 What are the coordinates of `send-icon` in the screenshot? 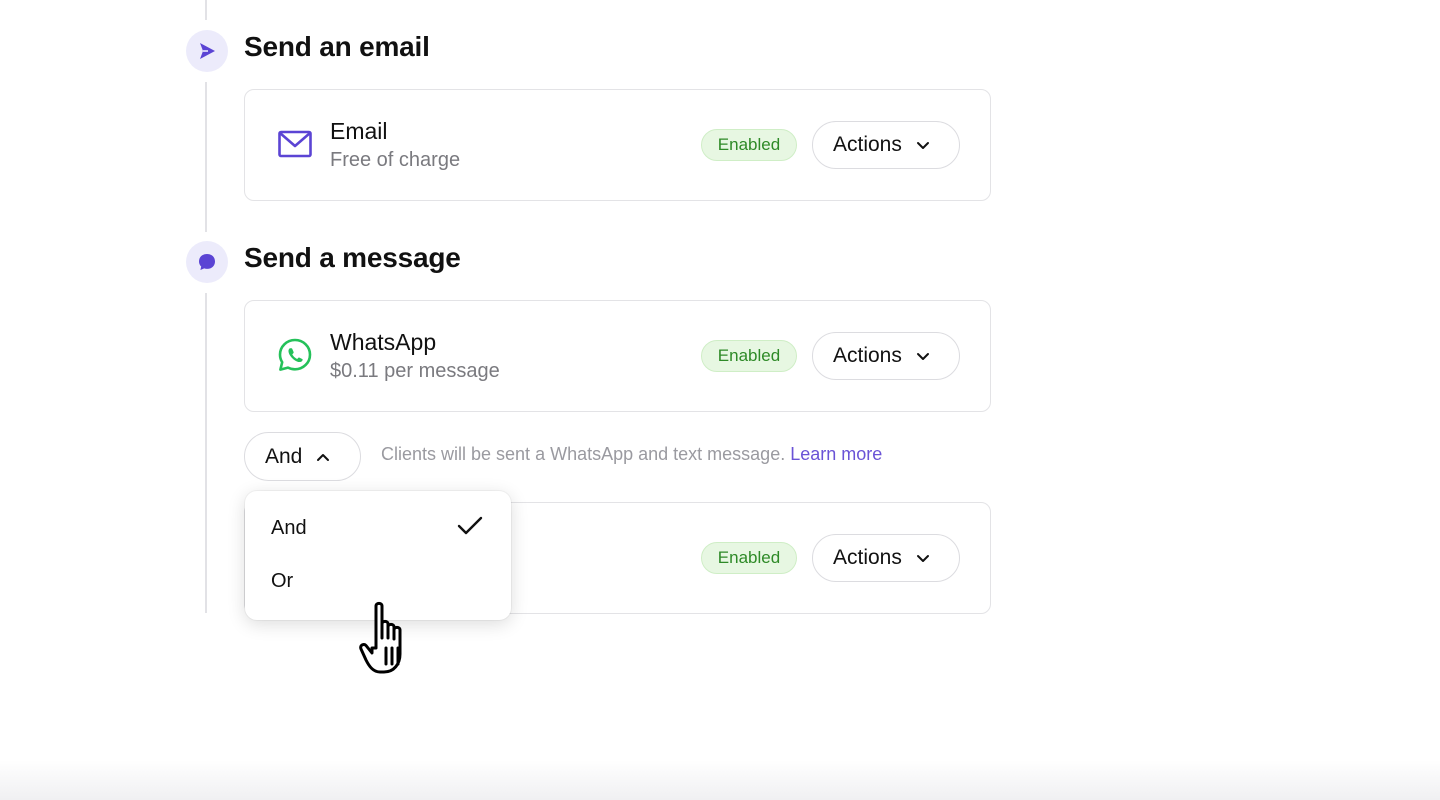 It's located at (207, 51).